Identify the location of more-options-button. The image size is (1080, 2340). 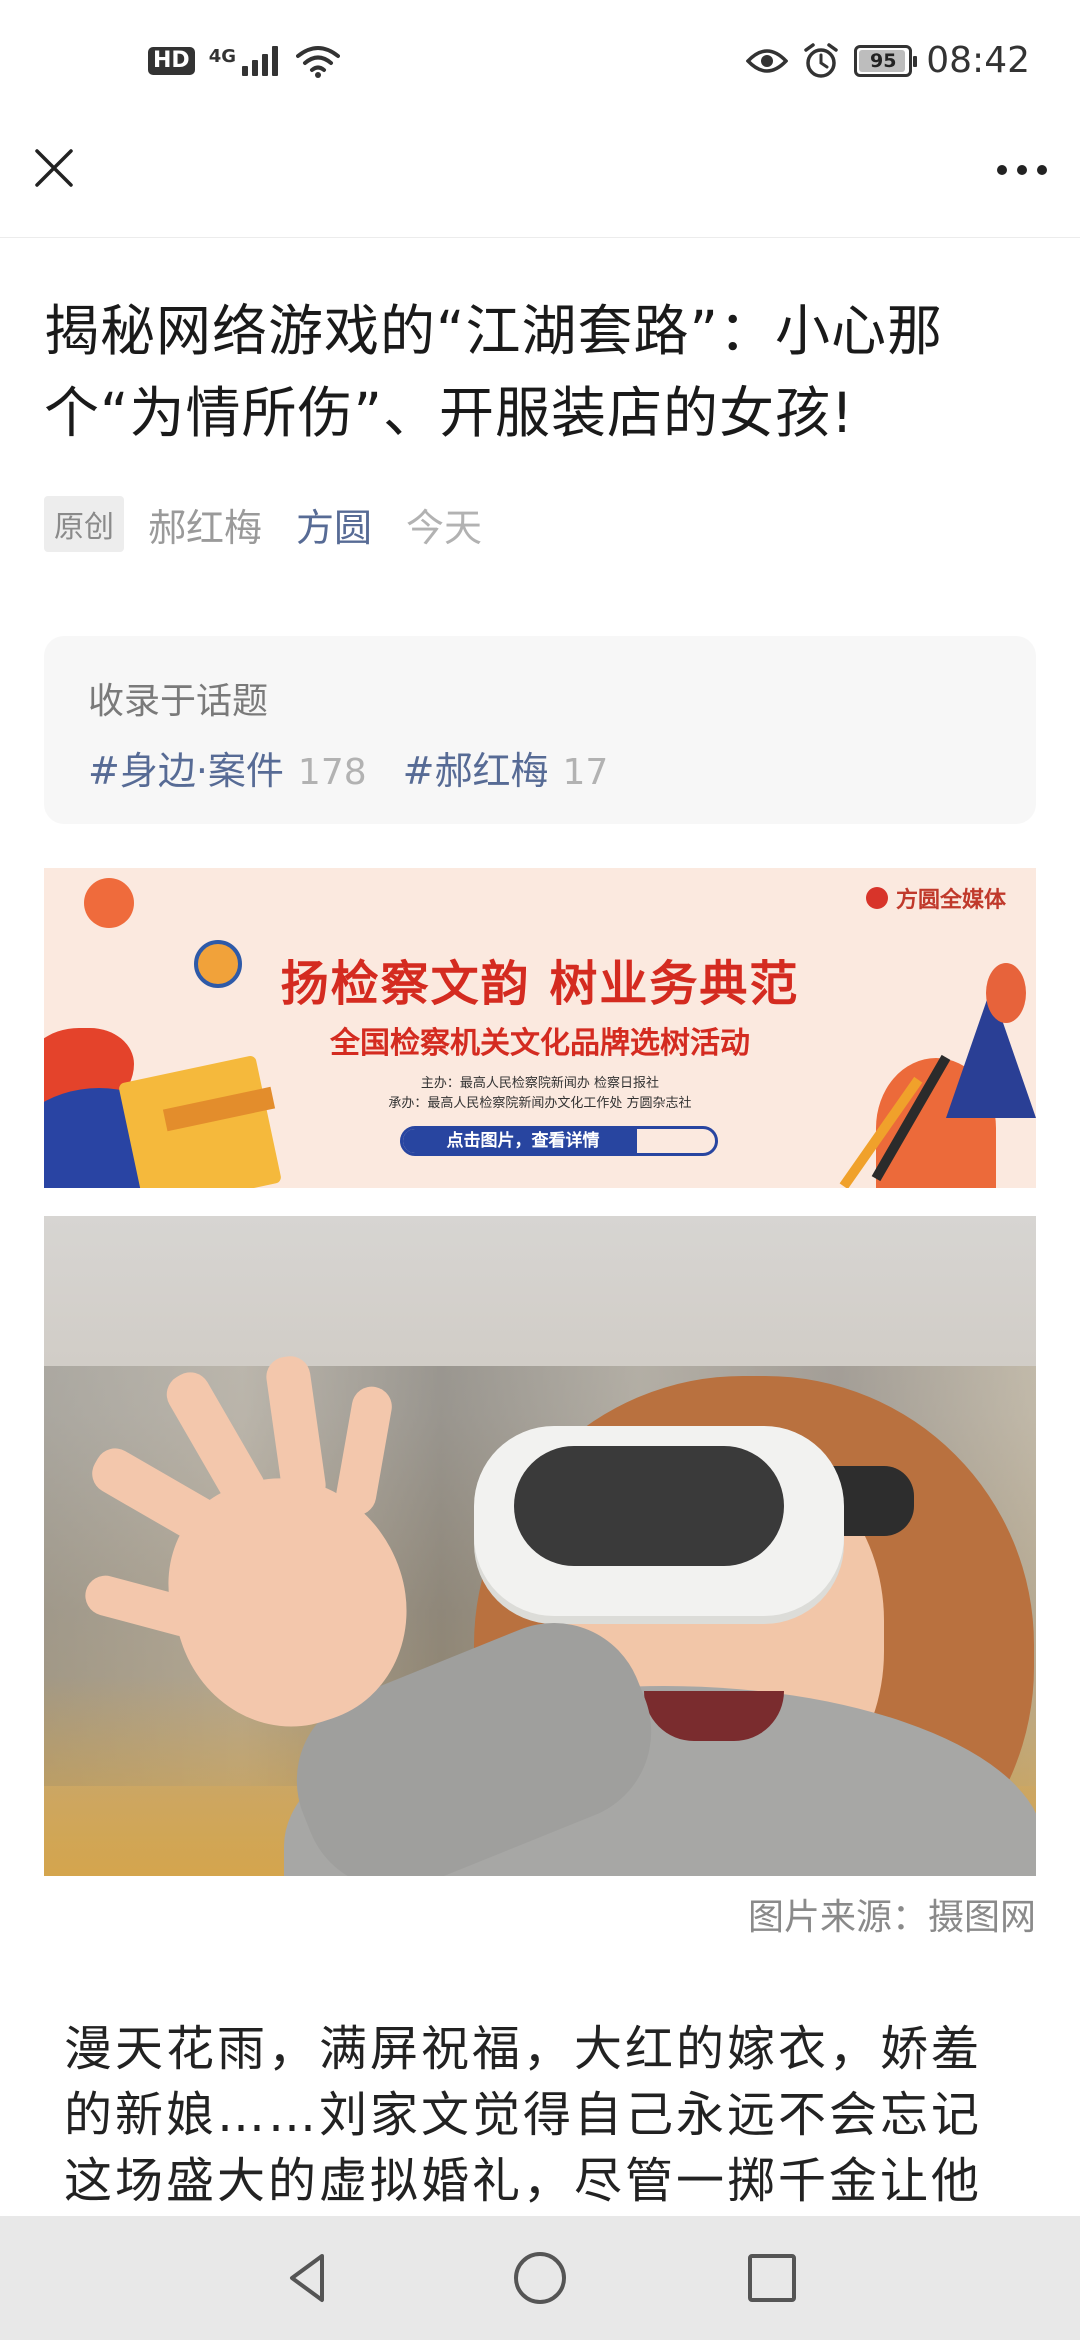
(1022, 170).